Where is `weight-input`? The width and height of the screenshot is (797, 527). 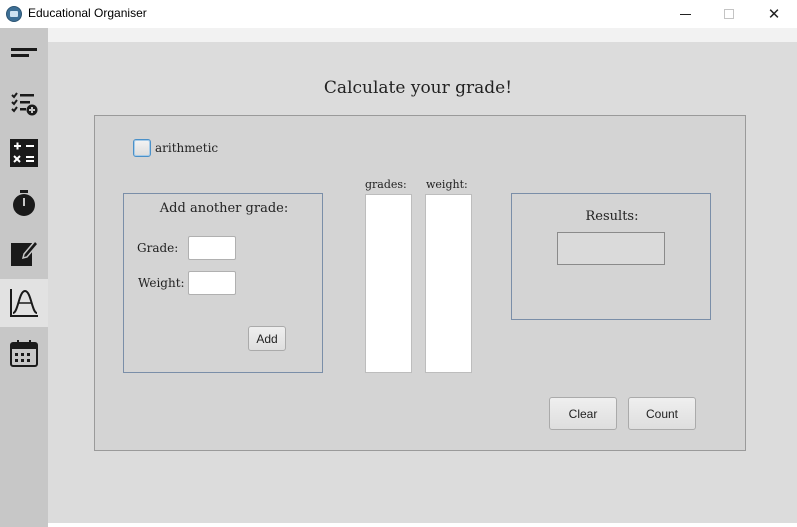
weight-input is located at coordinates (212, 283).